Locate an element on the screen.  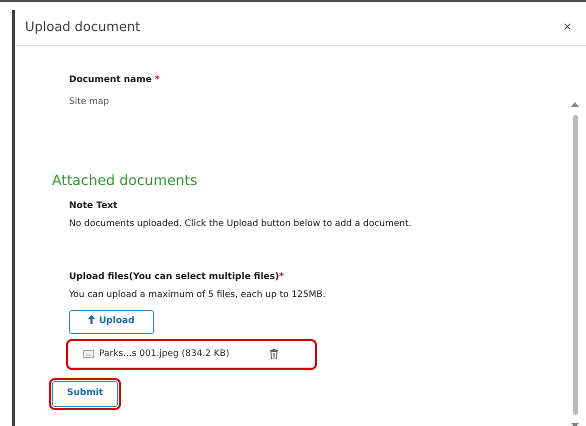
section-heading: Attached documents is located at coordinates (125, 181).